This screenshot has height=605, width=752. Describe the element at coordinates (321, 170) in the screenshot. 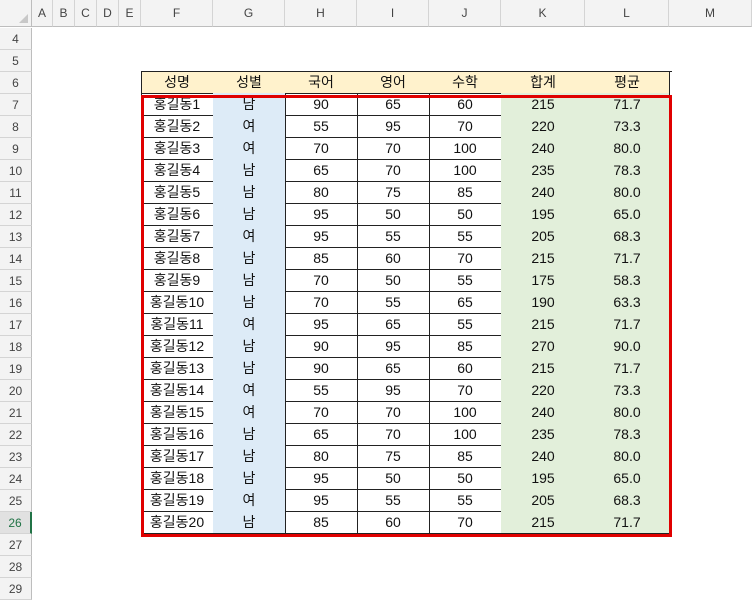

I see `cell-korean: 65` at that location.